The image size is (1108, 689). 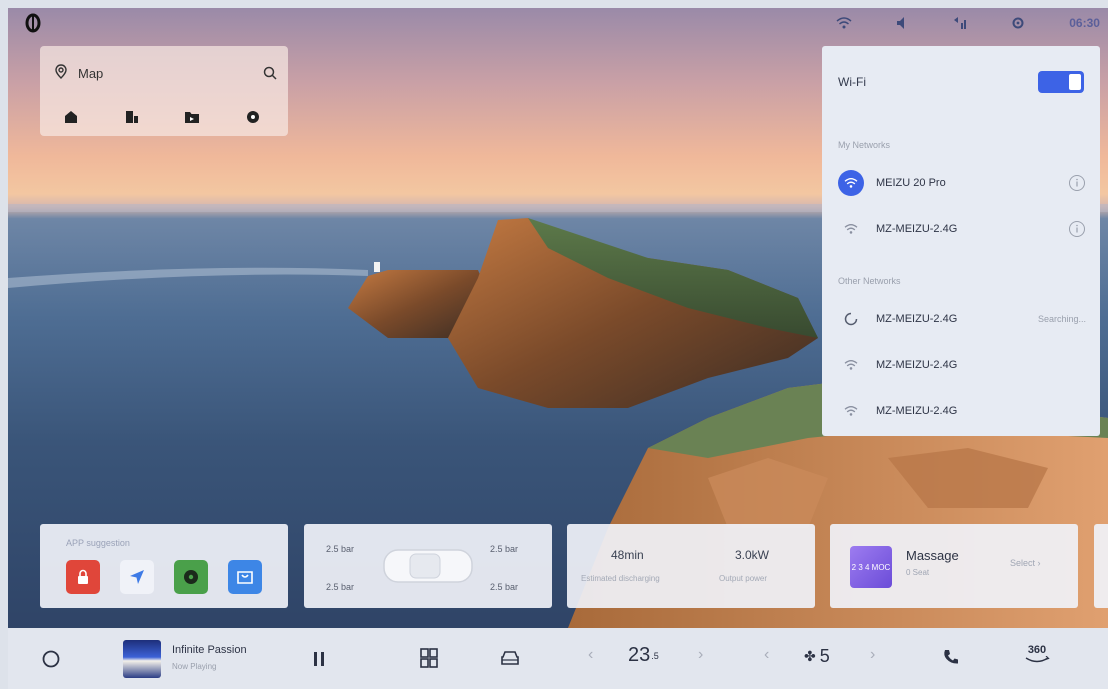 What do you see at coordinates (752, 555) in the screenshot?
I see `output-power-value: 3.0kW` at bounding box center [752, 555].